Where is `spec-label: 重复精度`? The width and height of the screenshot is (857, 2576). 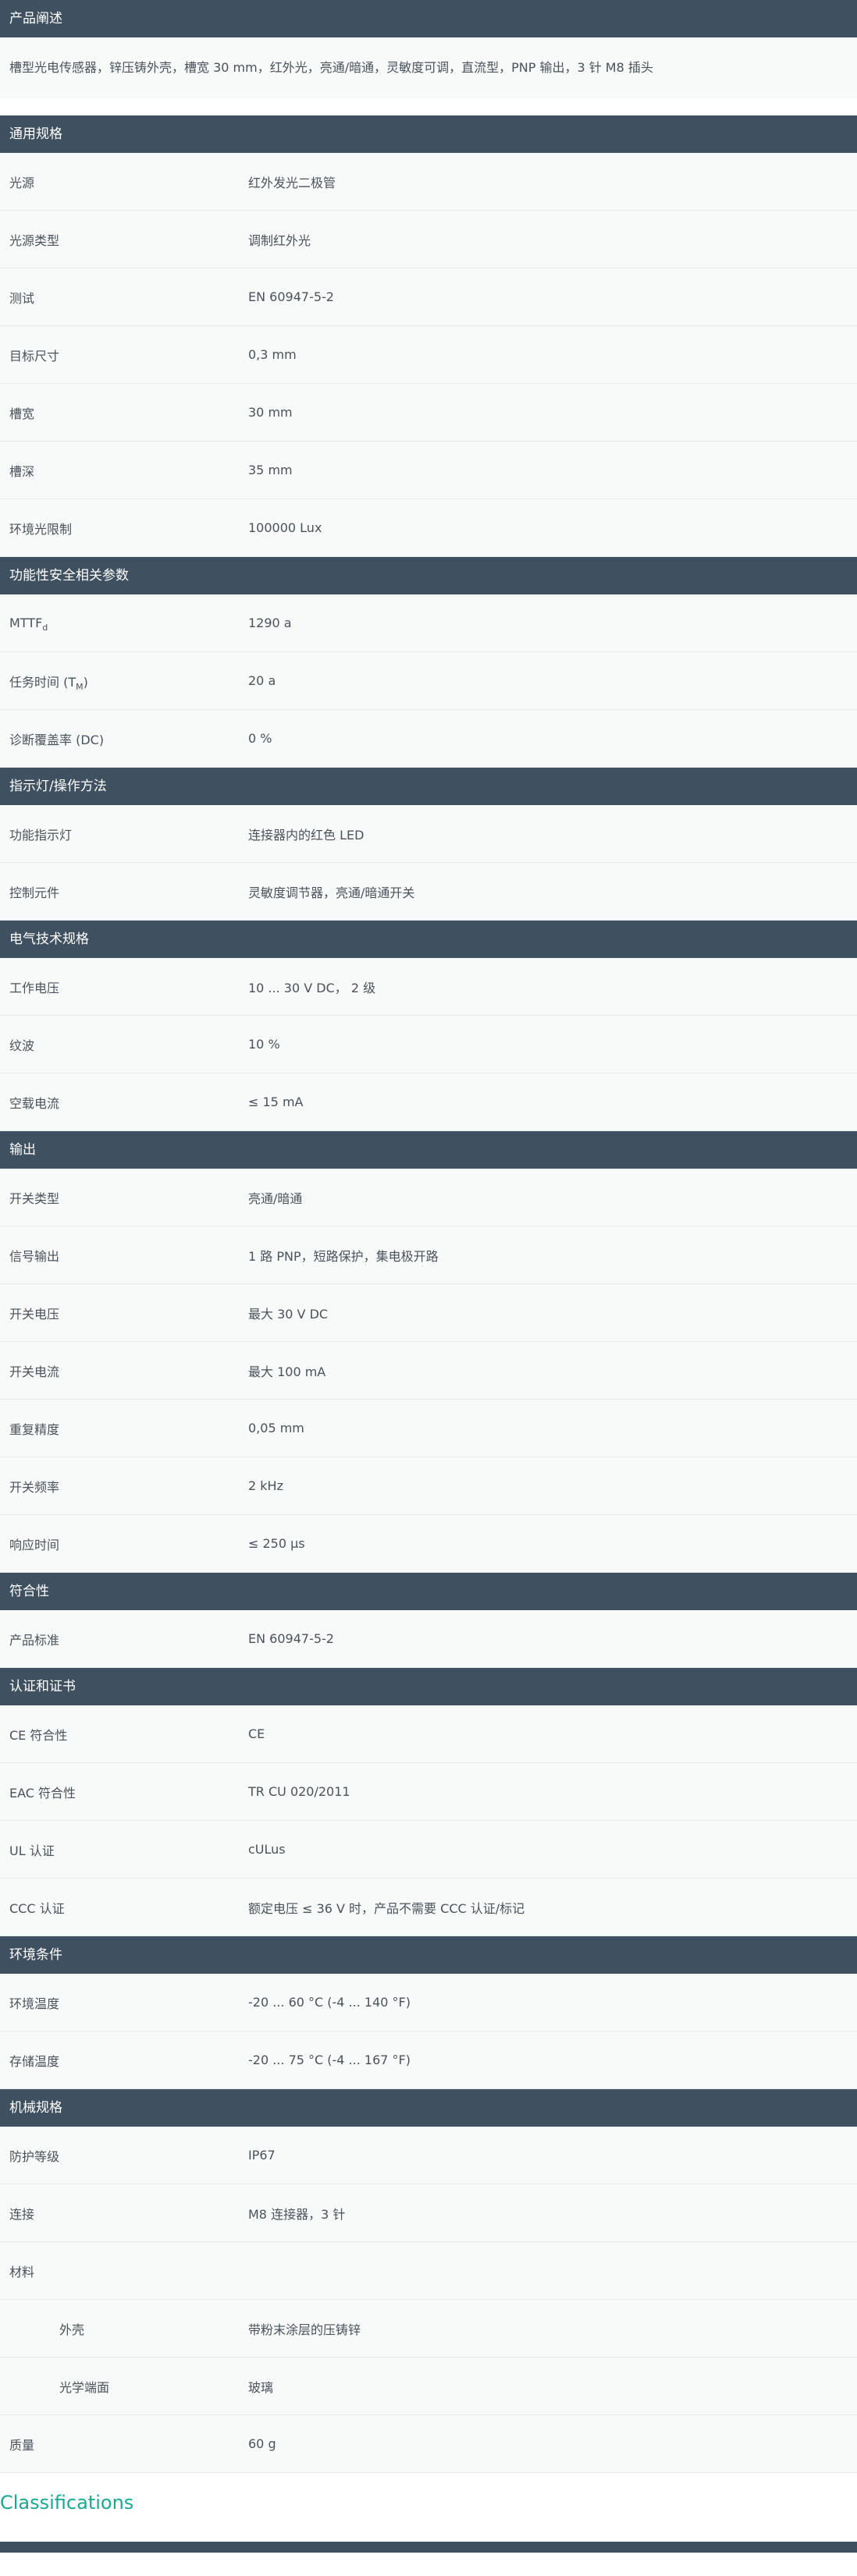 spec-label: 重复精度 is located at coordinates (34, 1429).